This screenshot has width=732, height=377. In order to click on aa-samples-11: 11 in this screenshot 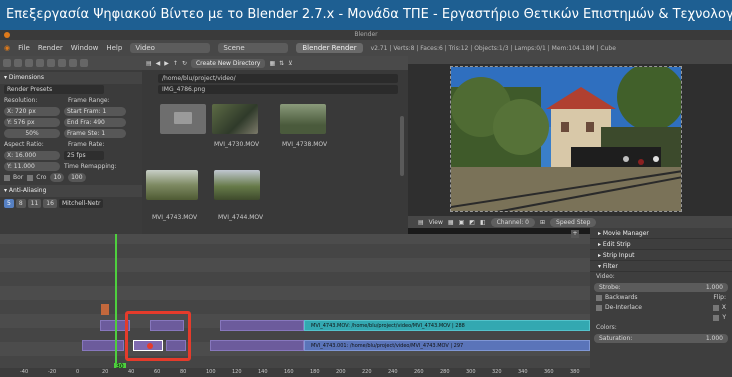, I will do `click(34, 203)`.